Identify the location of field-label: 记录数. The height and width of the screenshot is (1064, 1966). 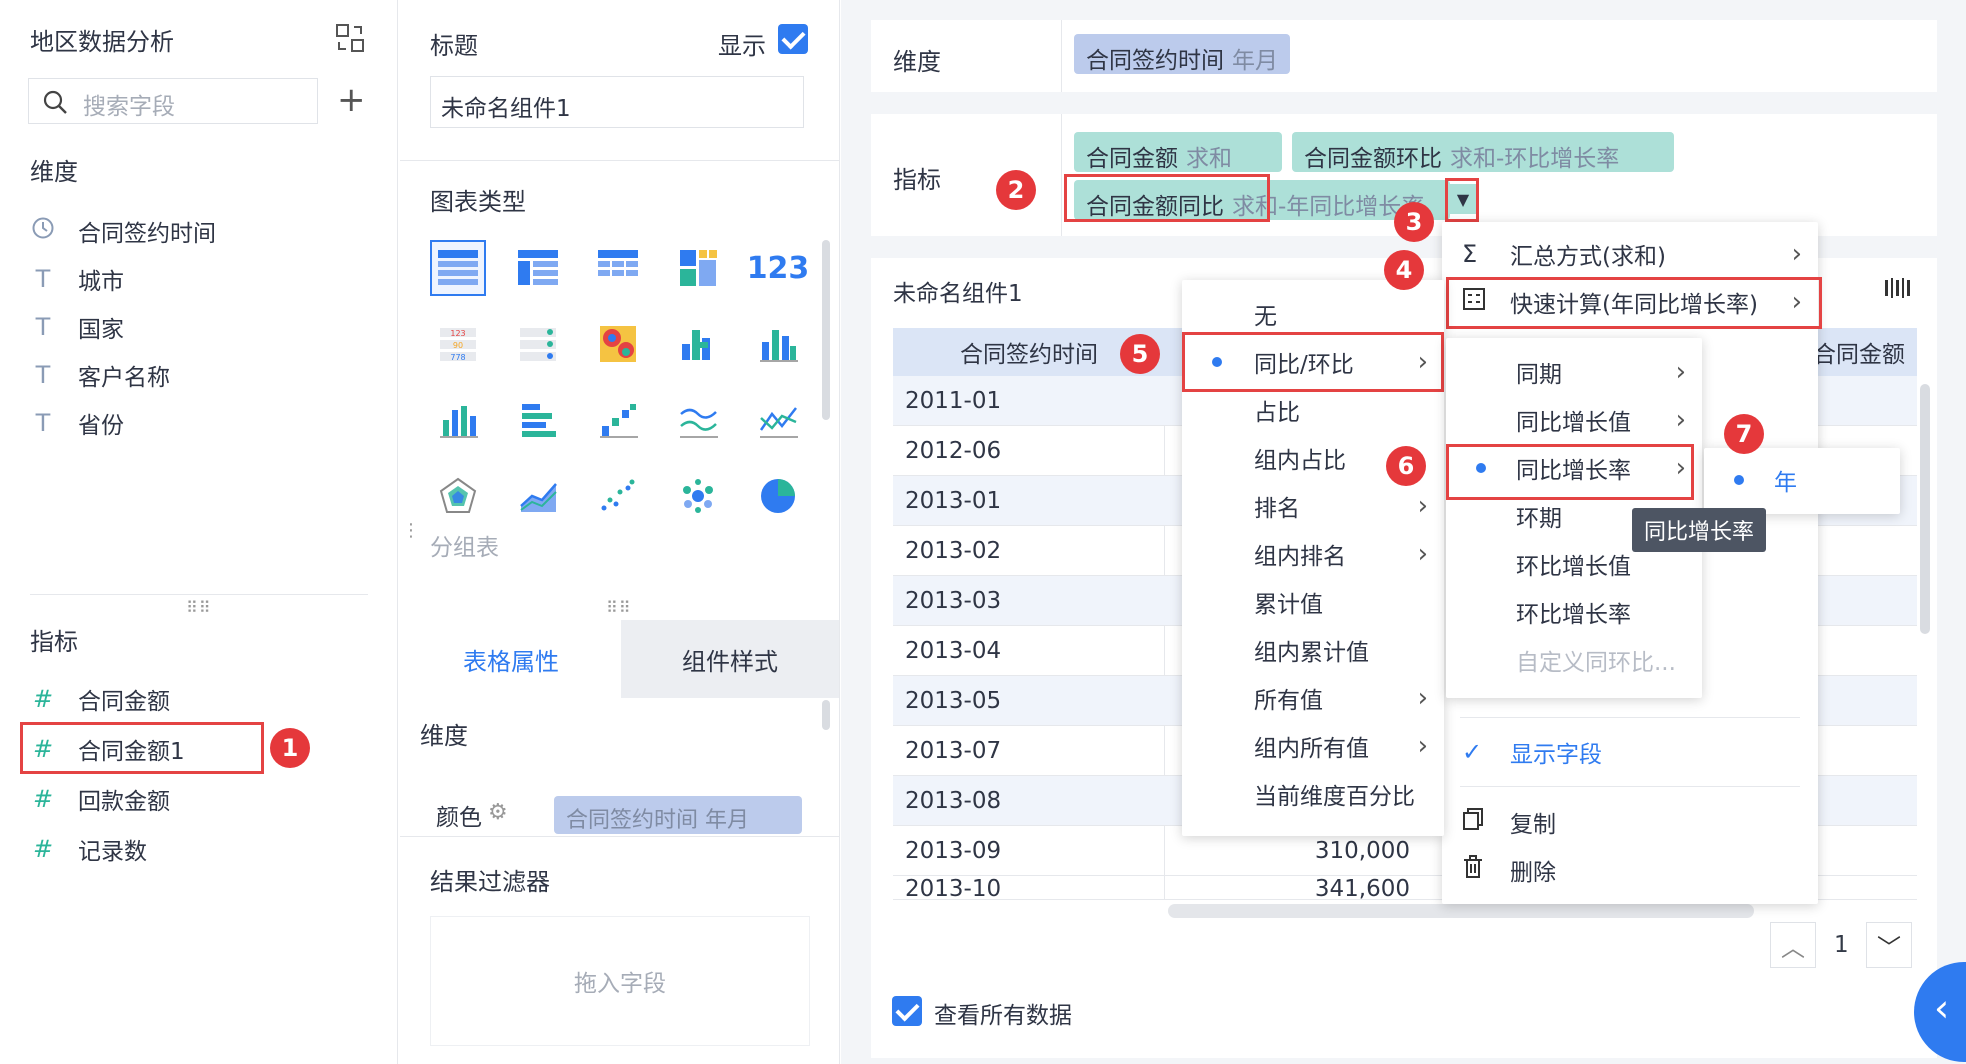
(112, 852).